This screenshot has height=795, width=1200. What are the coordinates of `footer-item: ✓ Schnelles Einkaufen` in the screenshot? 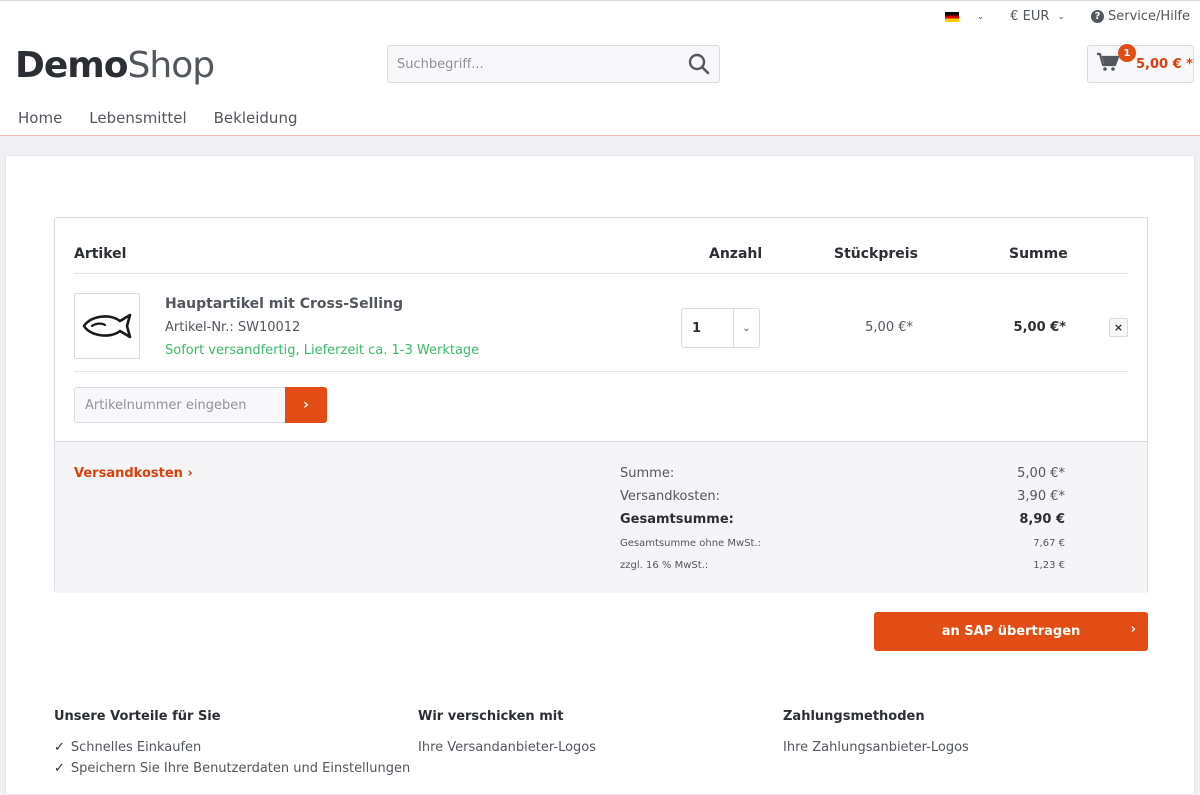 It's located at (232, 747).